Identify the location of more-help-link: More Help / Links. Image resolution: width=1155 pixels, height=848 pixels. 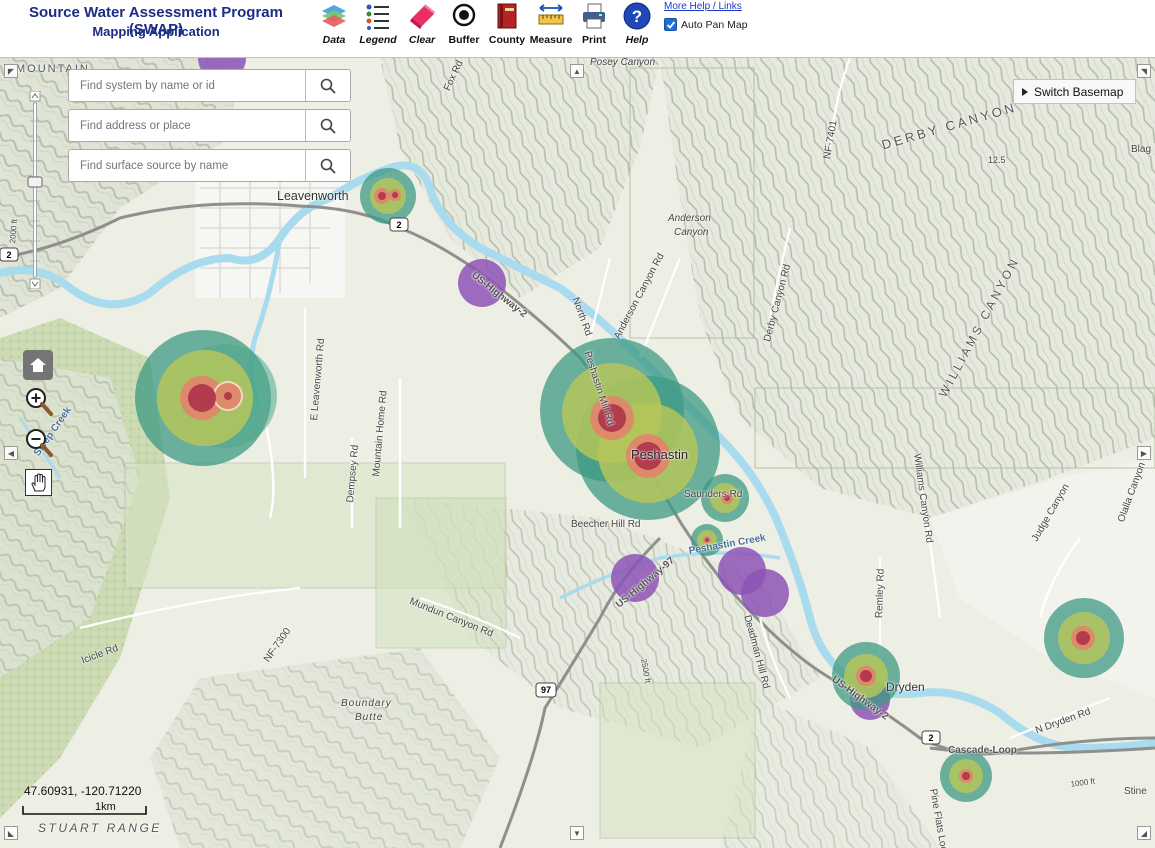
(703, 6).